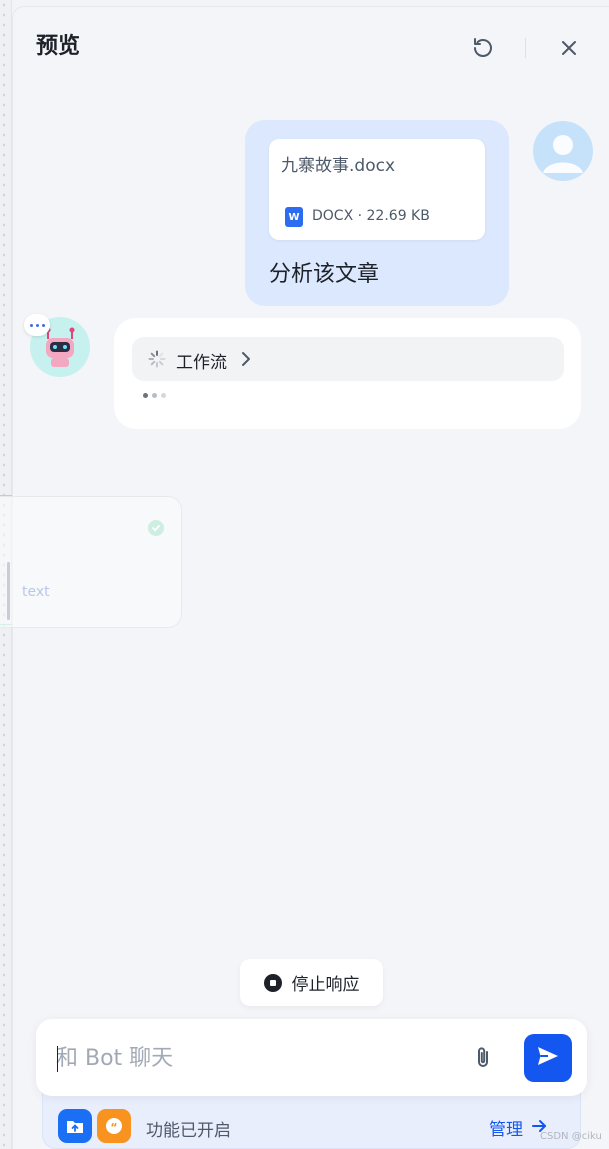 The height and width of the screenshot is (1149, 609). Describe the element at coordinates (156, 528) in the screenshot. I see `check-icon` at that location.